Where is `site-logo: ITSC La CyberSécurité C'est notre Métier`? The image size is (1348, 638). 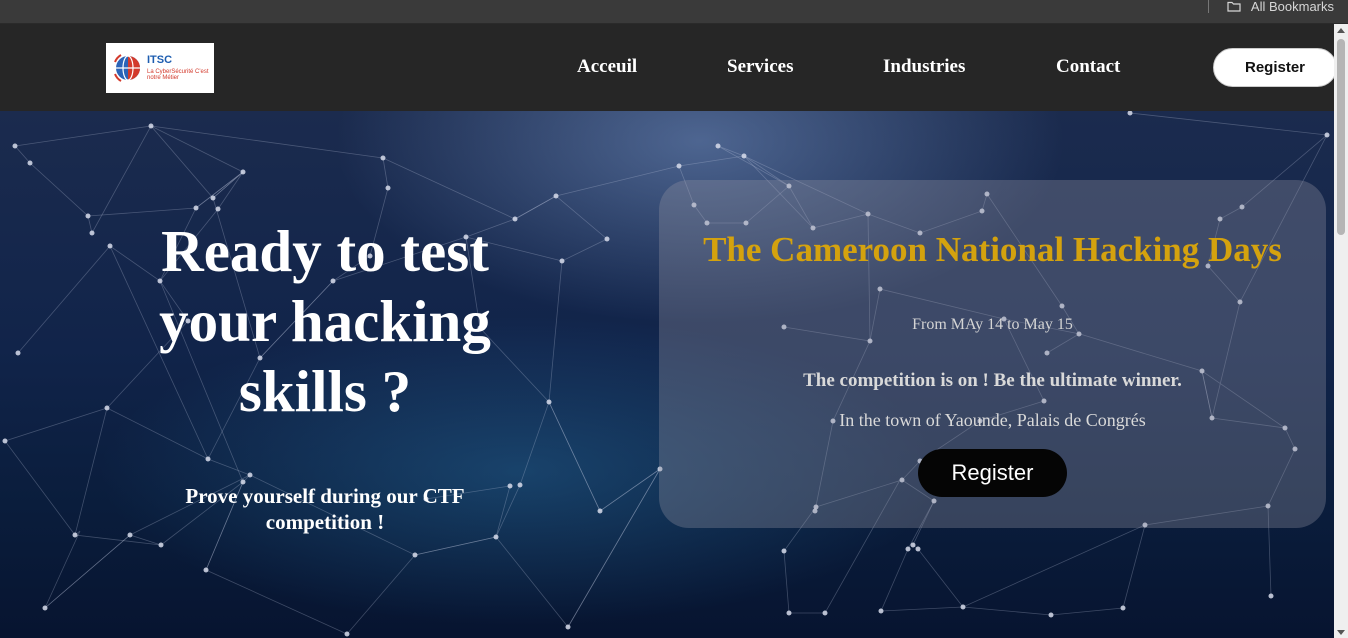 site-logo: ITSC La CyberSécurité C'est notre Métier is located at coordinates (160, 68).